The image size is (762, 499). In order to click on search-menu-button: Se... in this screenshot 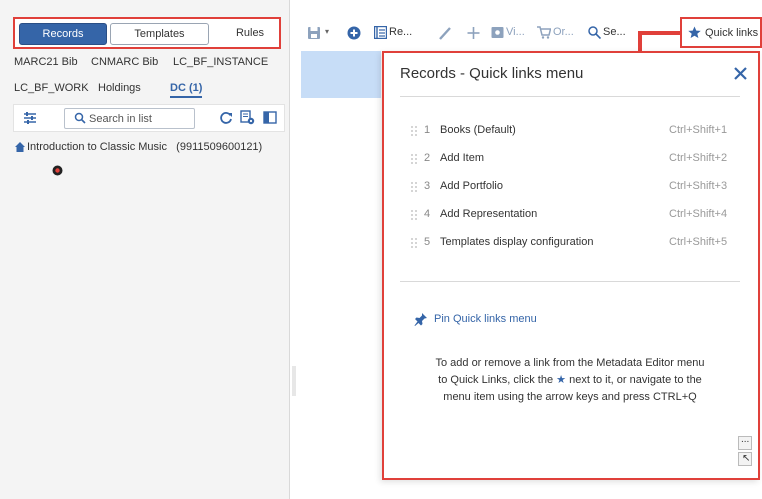, I will do `click(607, 33)`.